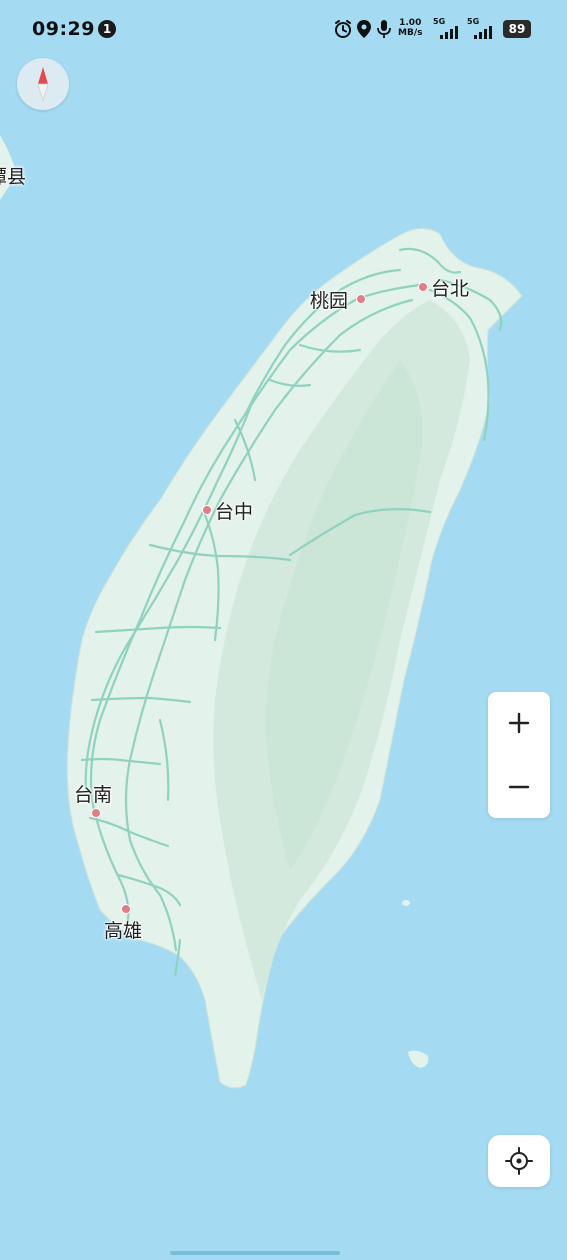 Image resolution: width=567 pixels, height=1260 pixels. What do you see at coordinates (410, 33) in the screenshot?
I see `net-speed-unit: MB/s` at bounding box center [410, 33].